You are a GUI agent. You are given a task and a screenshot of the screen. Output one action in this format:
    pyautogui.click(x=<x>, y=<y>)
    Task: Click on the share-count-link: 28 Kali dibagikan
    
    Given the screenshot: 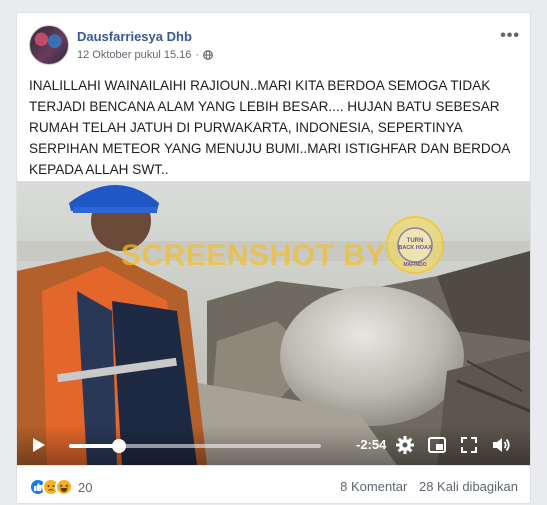 What is the action you would take?
    pyautogui.click(x=468, y=486)
    